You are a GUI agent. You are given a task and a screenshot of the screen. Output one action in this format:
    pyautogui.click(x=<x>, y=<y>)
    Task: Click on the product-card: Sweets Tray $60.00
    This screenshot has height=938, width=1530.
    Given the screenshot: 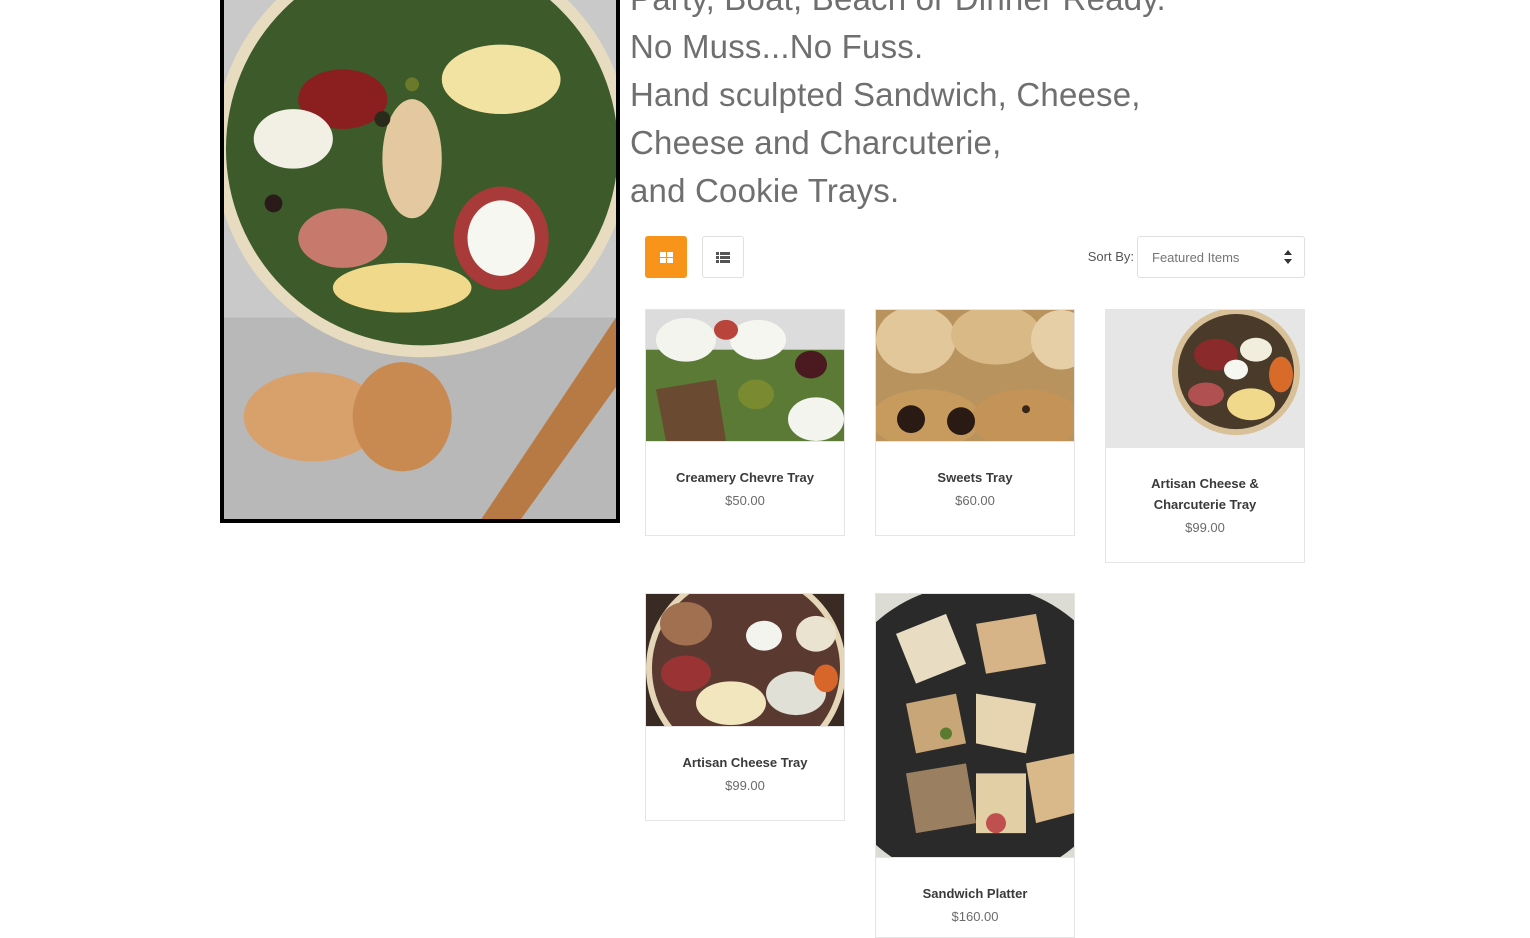 What is the action you would take?
    pyautogui.click(x=975, y=422)
    